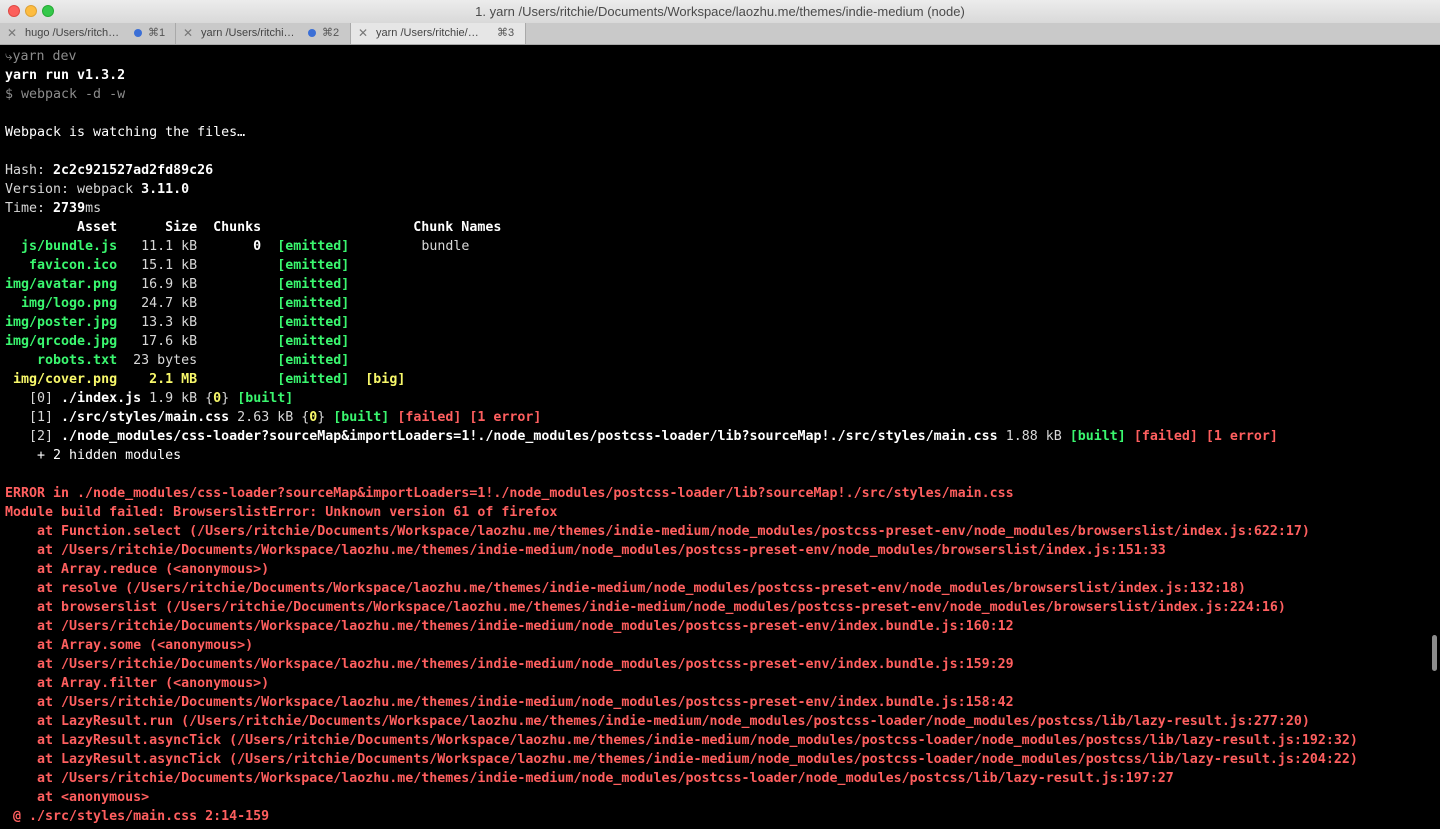 The image size is (1440, 829). Describe the element at coordinates (197, 303) in the screenshot. I see `terminal-text: 24.7 kB` at that location.